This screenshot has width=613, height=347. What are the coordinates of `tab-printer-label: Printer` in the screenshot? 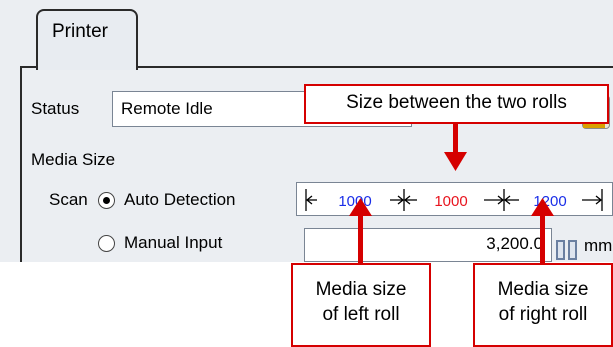 It's located at (80, 31).